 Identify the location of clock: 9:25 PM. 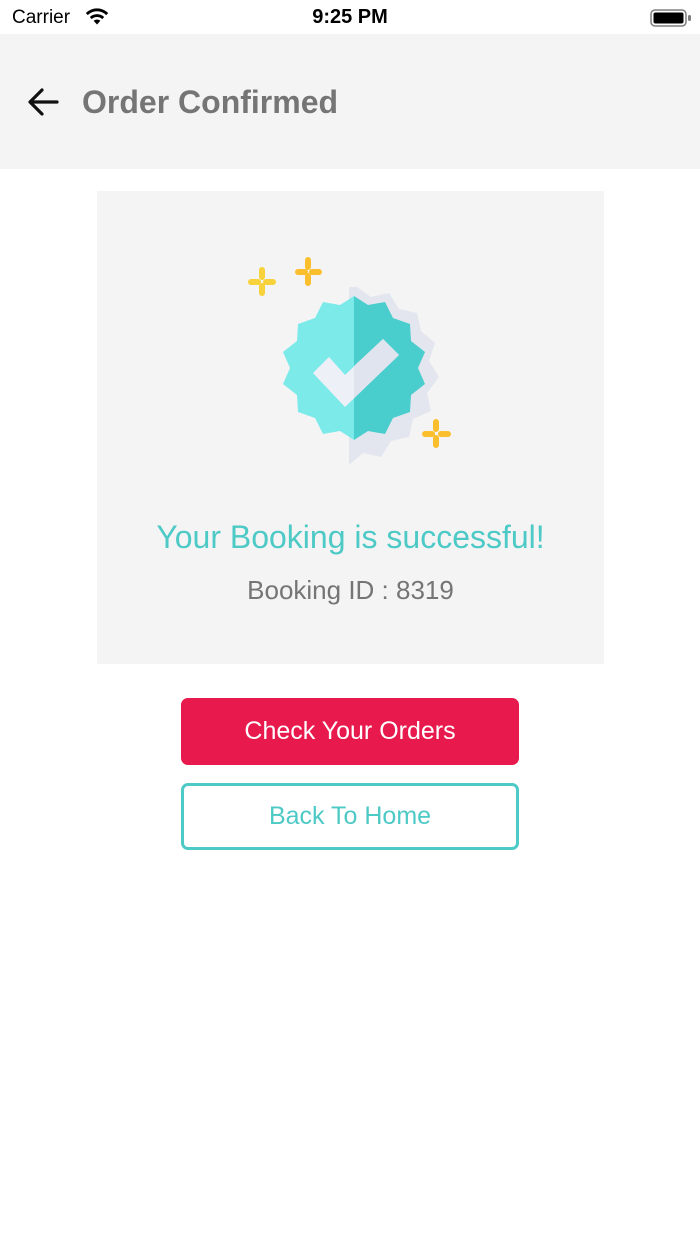
(350, 17).